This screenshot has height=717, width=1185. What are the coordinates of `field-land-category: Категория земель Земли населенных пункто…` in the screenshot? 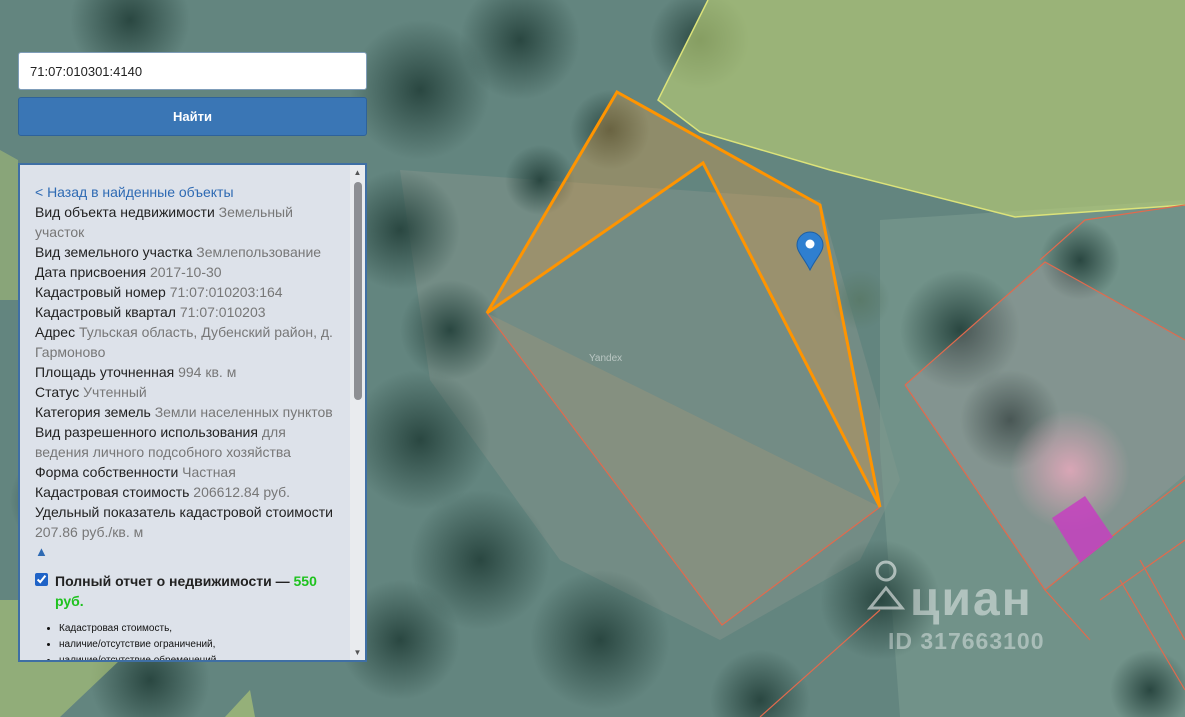 It's located at (184, 412).